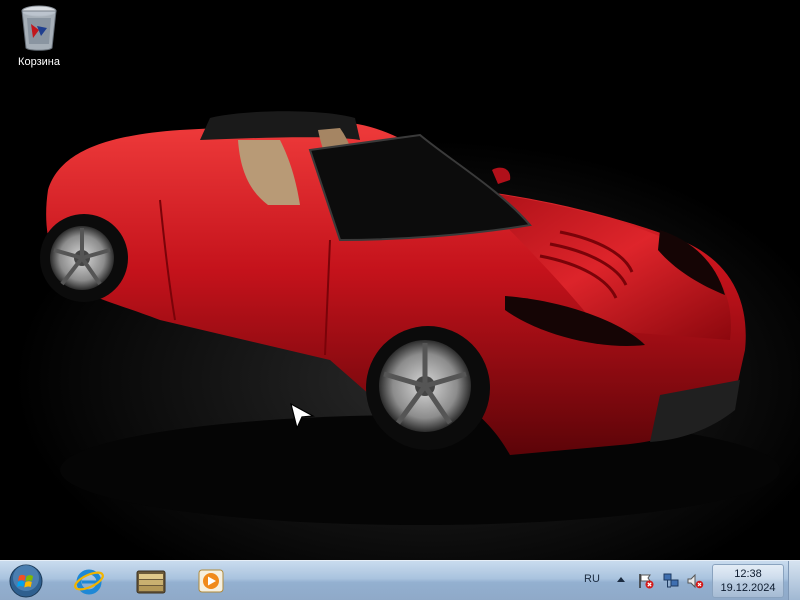  I want to click on clock-time: 12:38, so click(748, 574).